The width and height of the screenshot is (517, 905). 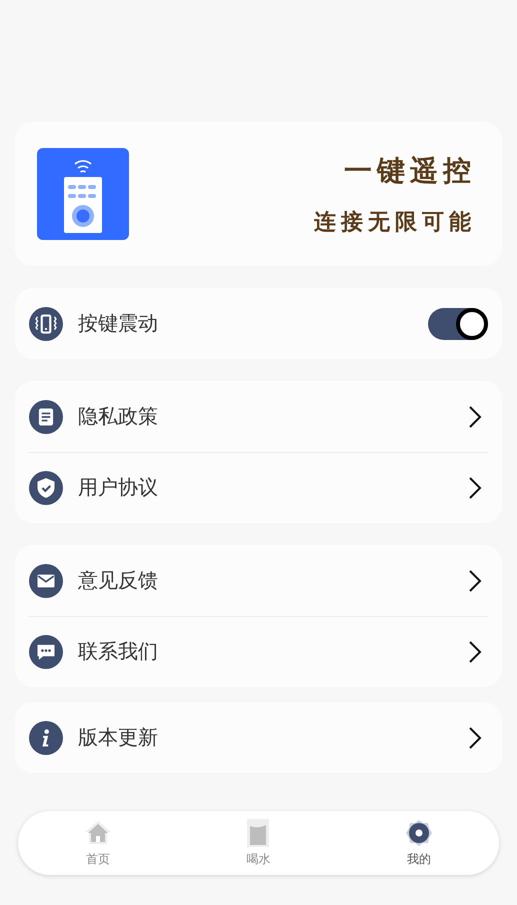 I want to click on nav-tab: 我的, so click(x=418, y=843).